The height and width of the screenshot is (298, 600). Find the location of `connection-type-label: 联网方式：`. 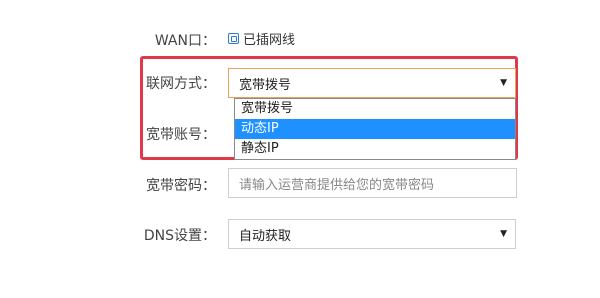

connection-type-label: 联网方式： is located at coordinates (181, 84).